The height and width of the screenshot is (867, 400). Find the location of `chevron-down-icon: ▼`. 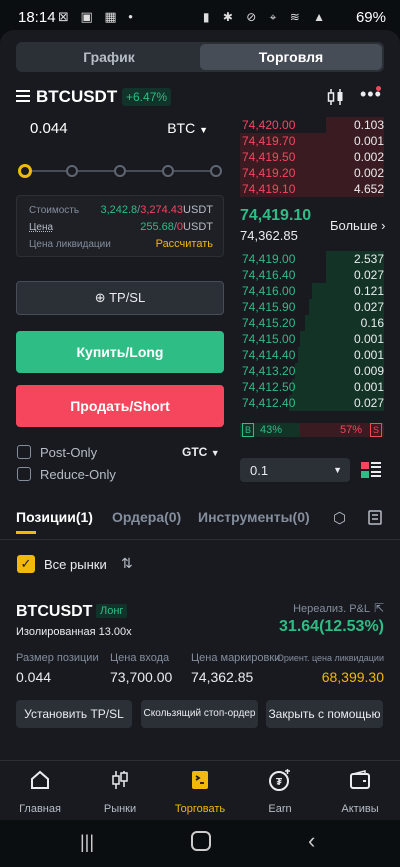

chevron-down-icon: ▼ is located at coordinates (215, 453).